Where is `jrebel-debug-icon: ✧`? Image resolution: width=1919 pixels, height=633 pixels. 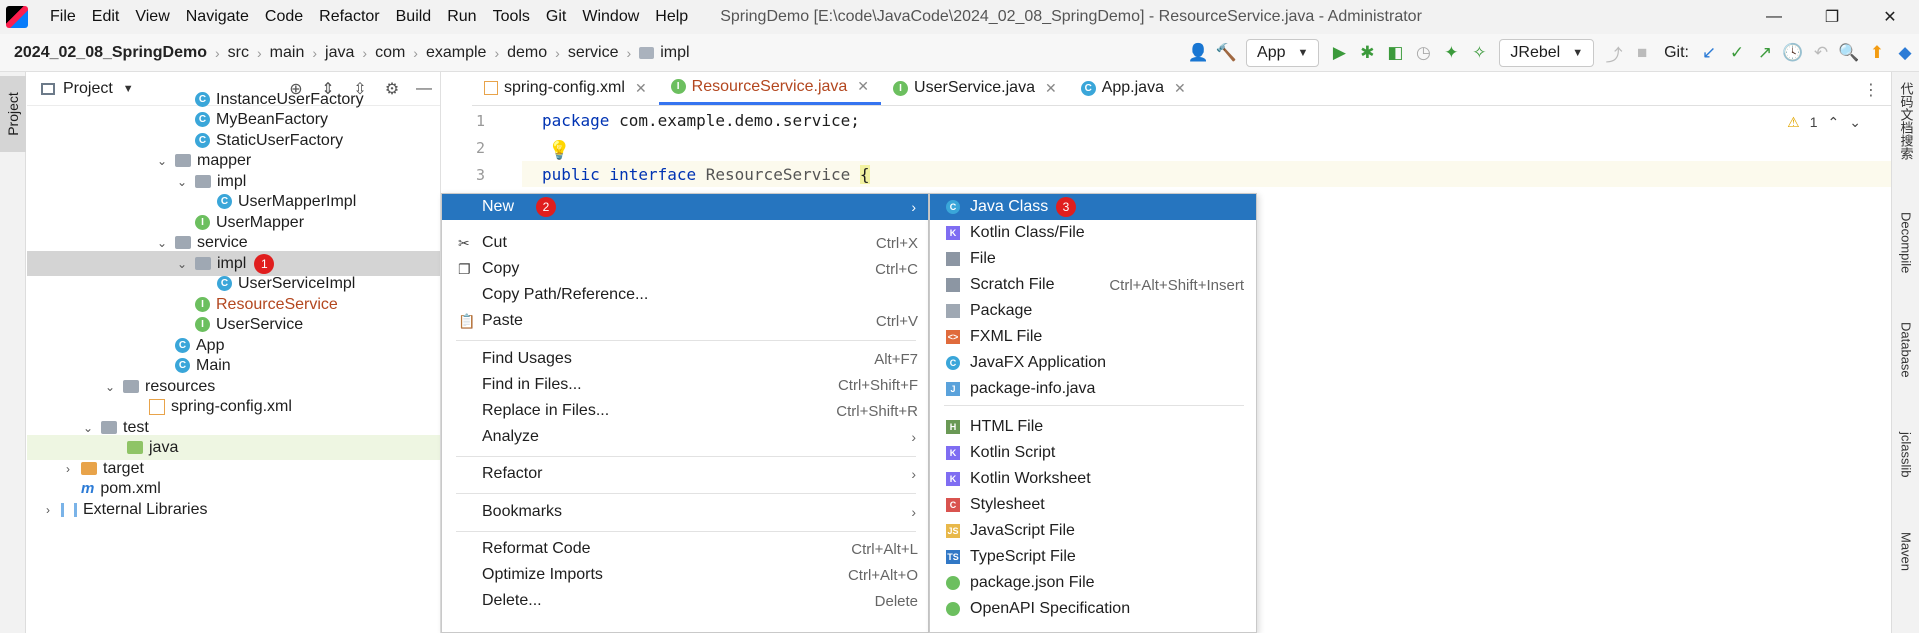
jrebel-debug-icon: ✧ is located at coordinates (1479, 53).